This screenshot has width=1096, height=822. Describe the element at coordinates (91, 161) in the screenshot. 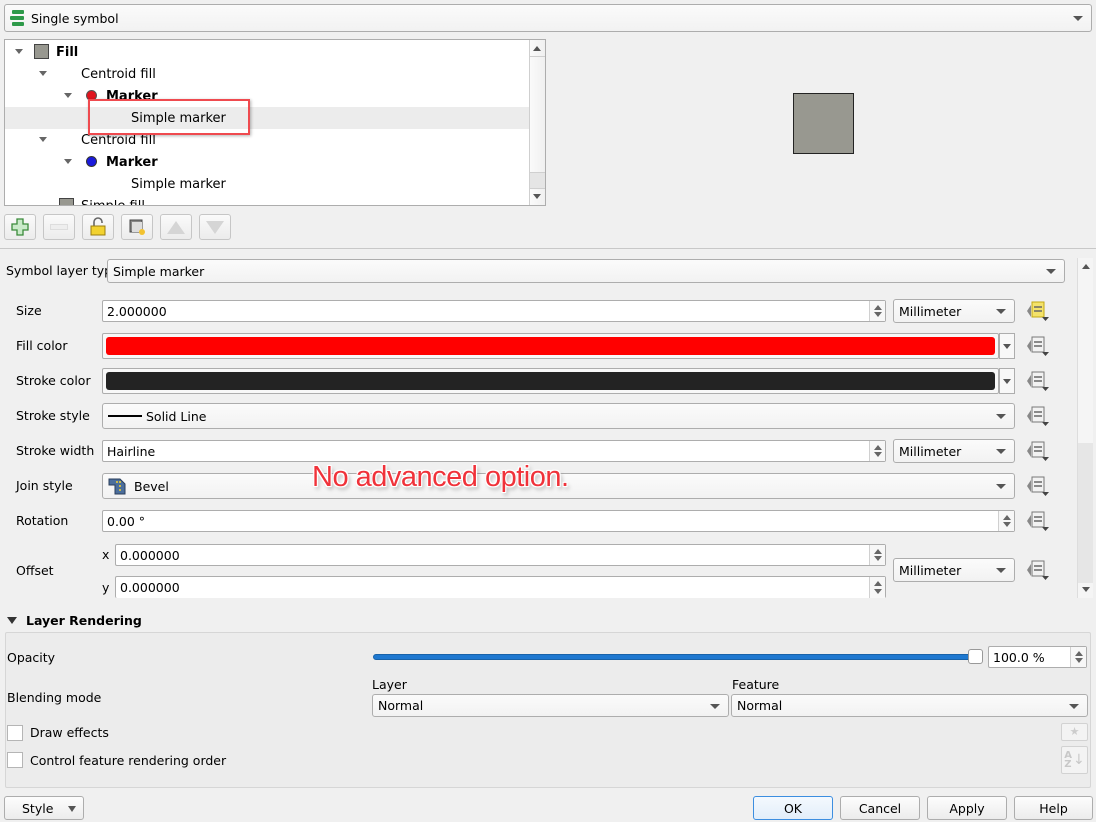

I see `blue-marker-icon` at that location.